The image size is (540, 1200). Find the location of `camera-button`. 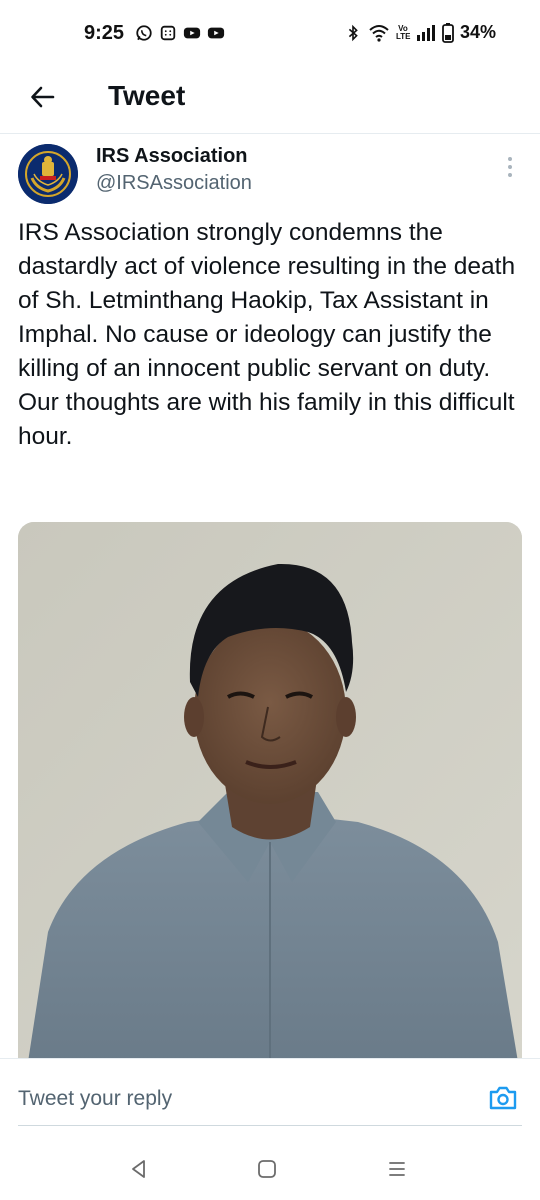

camera-button is located at coordinates (503, 1098).